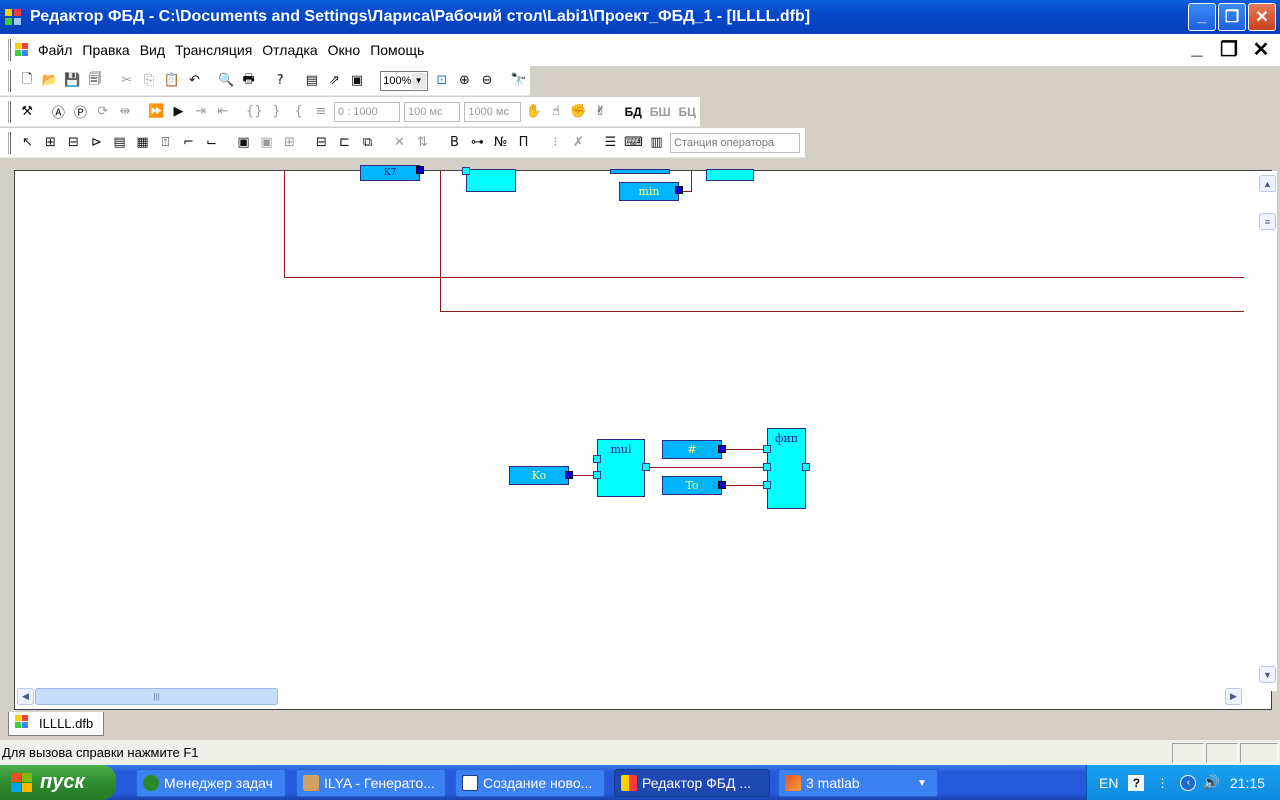 The height and width of the screenshot is (800, 1280). I want to click on minimize-button: _, so click(1202, 17).